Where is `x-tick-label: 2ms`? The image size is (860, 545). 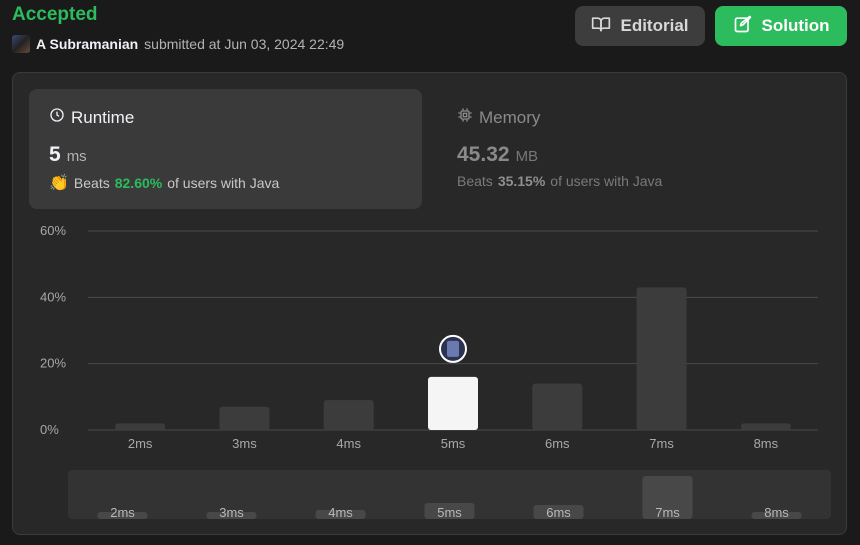
x-tick-label: 2ms is located at coordinates (140, 443).